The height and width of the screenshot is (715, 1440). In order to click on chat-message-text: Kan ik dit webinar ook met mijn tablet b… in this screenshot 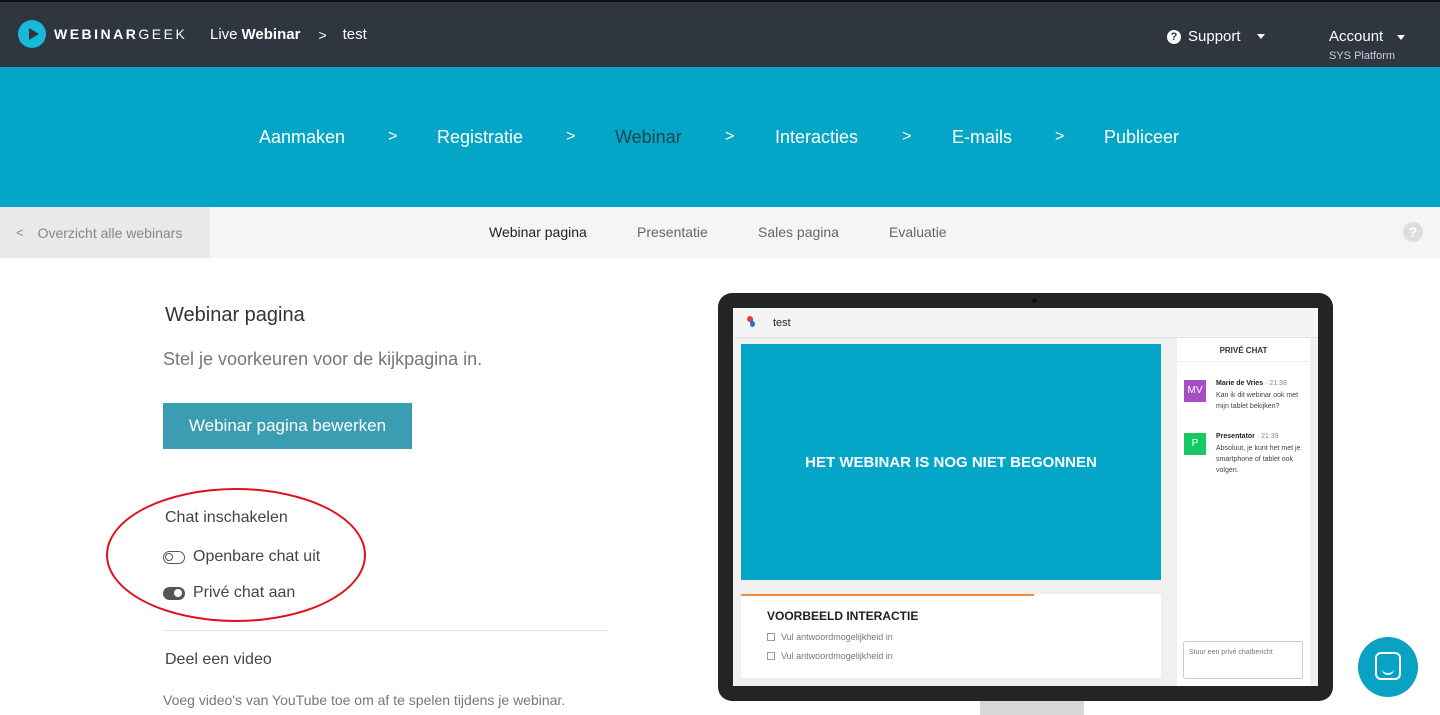, I will do `click(1257, 401)`.